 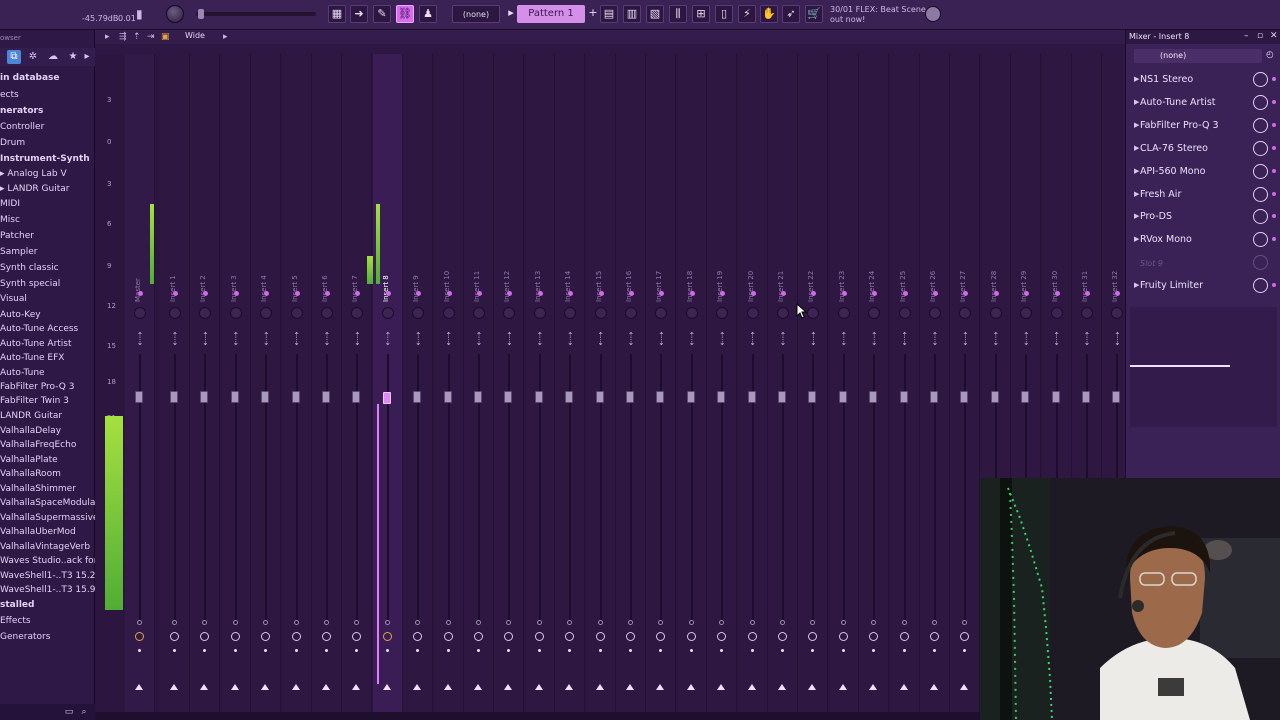 What do you see at coordinates (678, 14) in the screenshot?
I see `mixer-icon: ⫼` at bounding box center [678, 14].